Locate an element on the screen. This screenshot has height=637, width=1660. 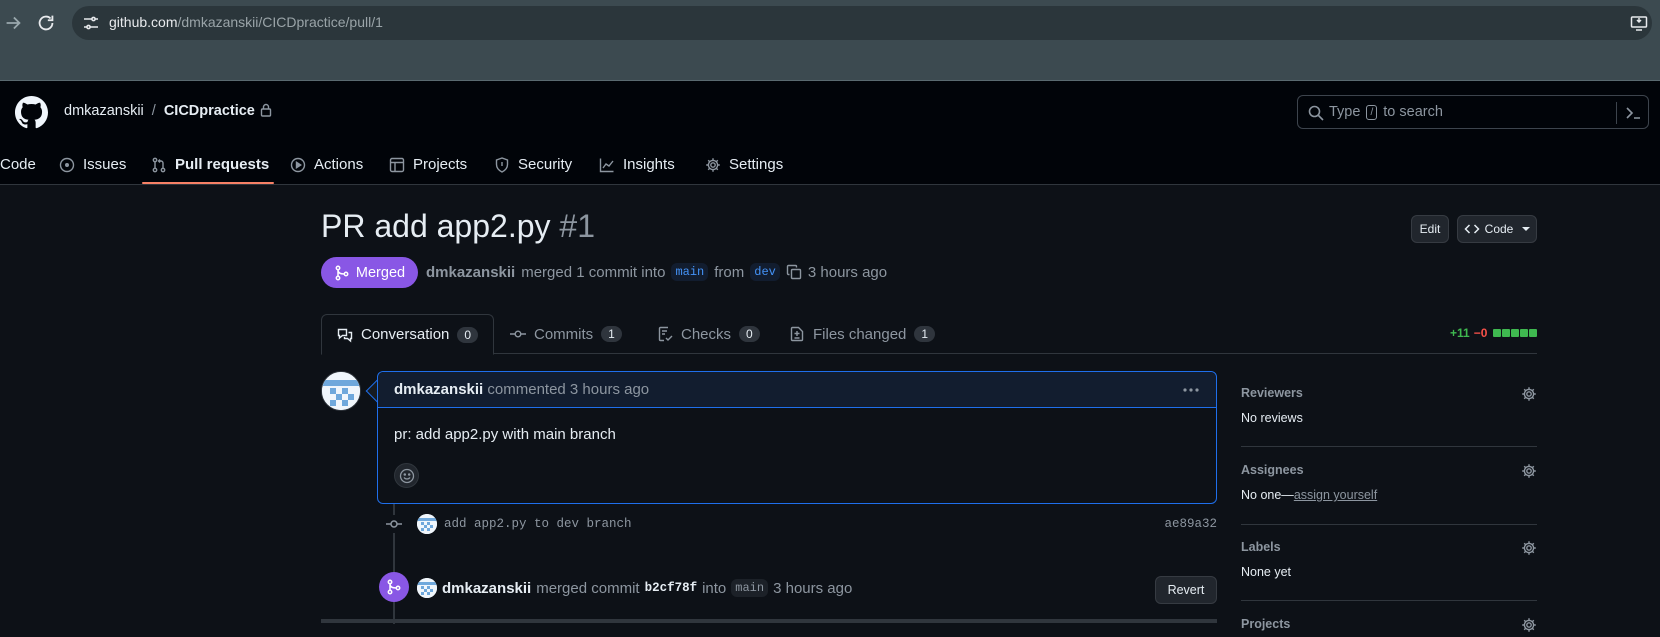
head-branch: dev is located at coordinates (765, 272).